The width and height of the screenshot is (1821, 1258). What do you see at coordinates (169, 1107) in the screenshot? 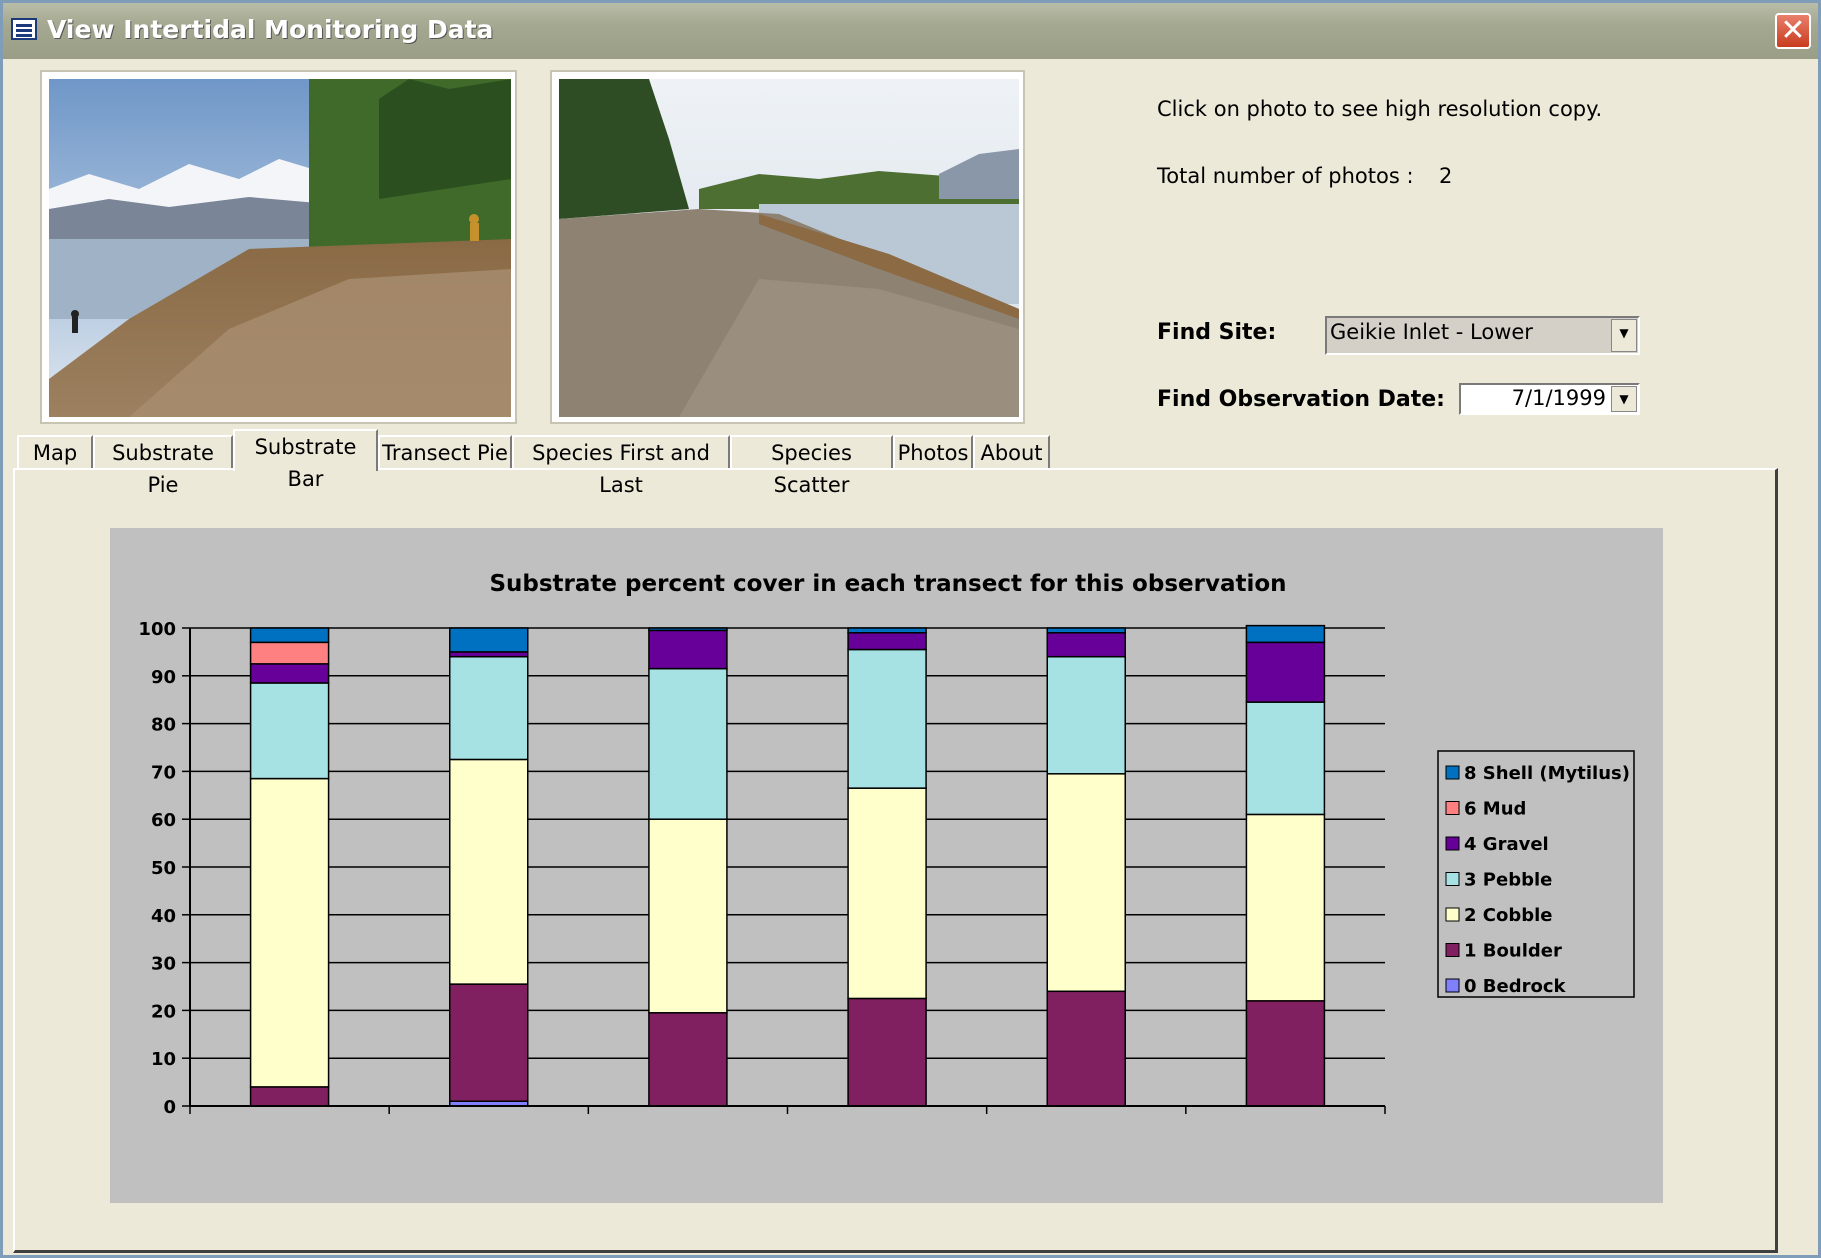
I see `y-tick-label: 0` at bounding box center [169, 1107].